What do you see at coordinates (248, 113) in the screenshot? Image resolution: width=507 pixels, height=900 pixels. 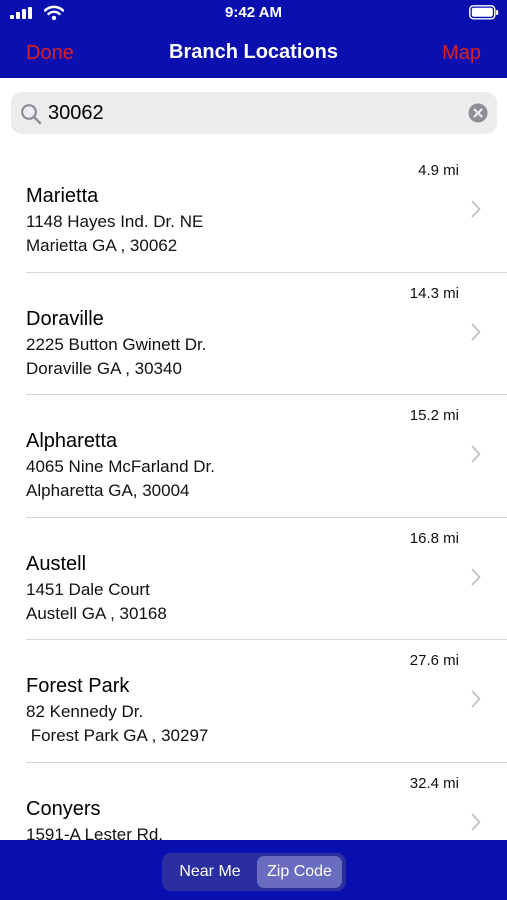 I see `search-input` at bounding box center [248, 113].